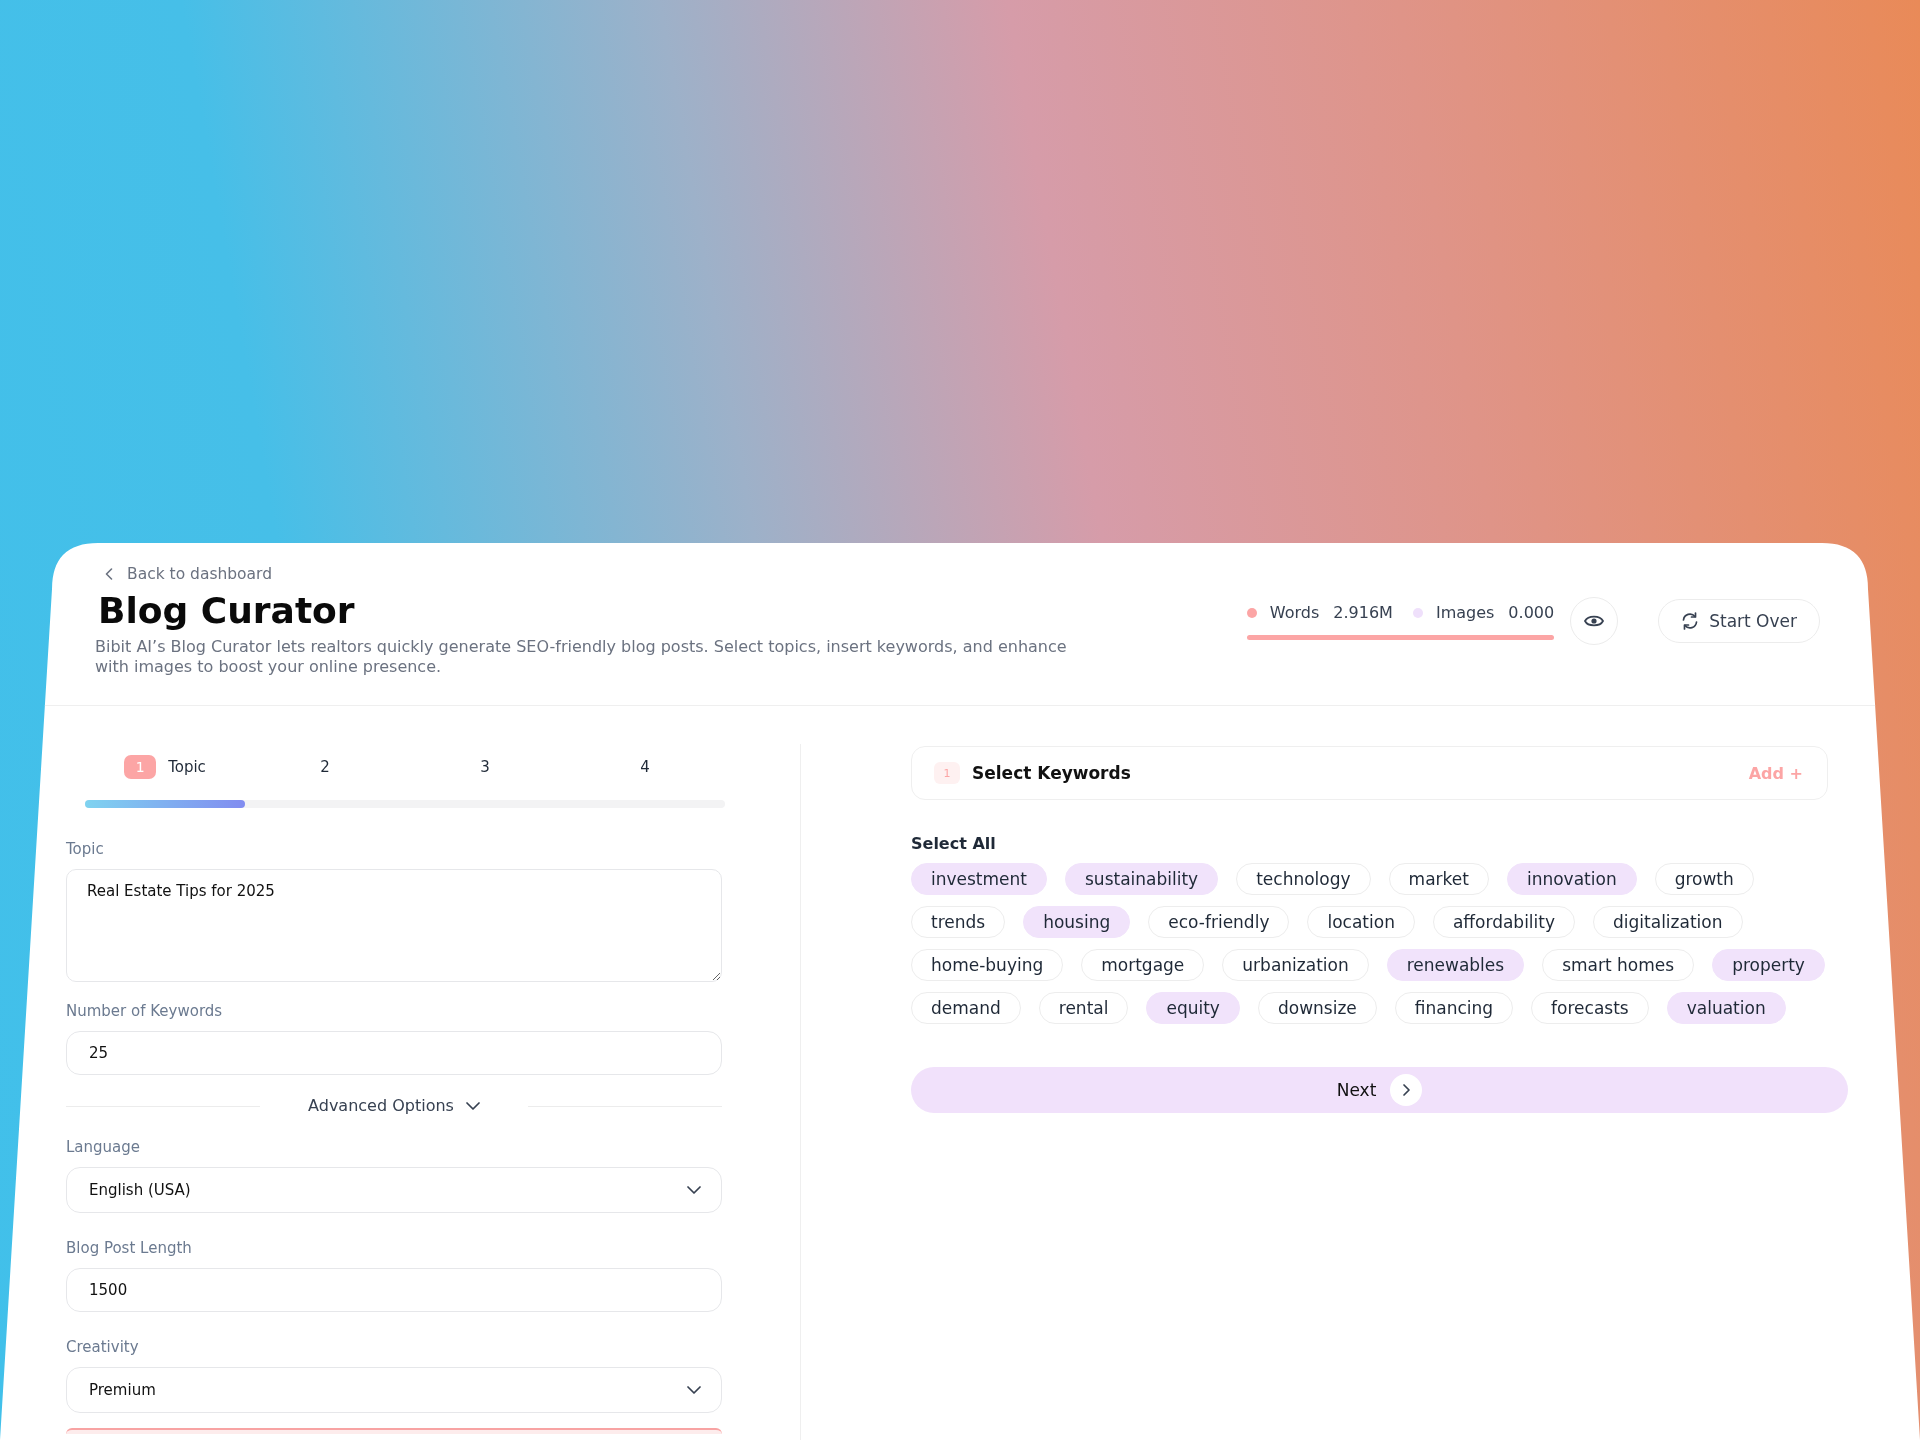 This screenshot has height=1440, width=1920. I want to click on keyword-chip: affordability, so click(1504, 922).